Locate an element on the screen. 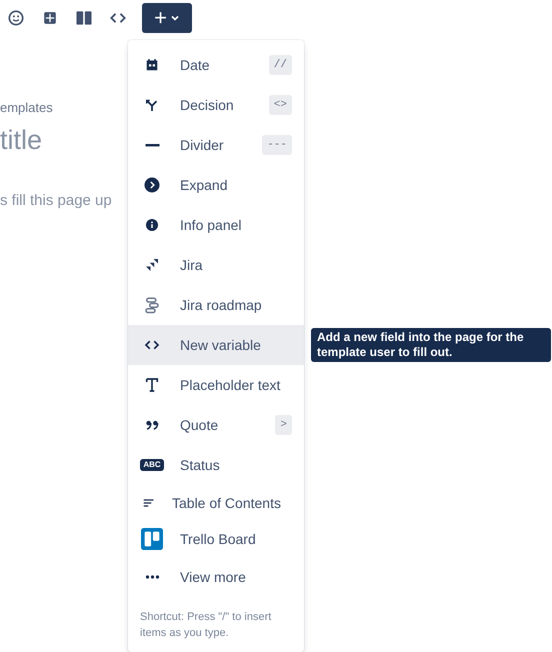 The height and width of the screenshot is (652, 552). code-icon is located at coordinates (118, 18).